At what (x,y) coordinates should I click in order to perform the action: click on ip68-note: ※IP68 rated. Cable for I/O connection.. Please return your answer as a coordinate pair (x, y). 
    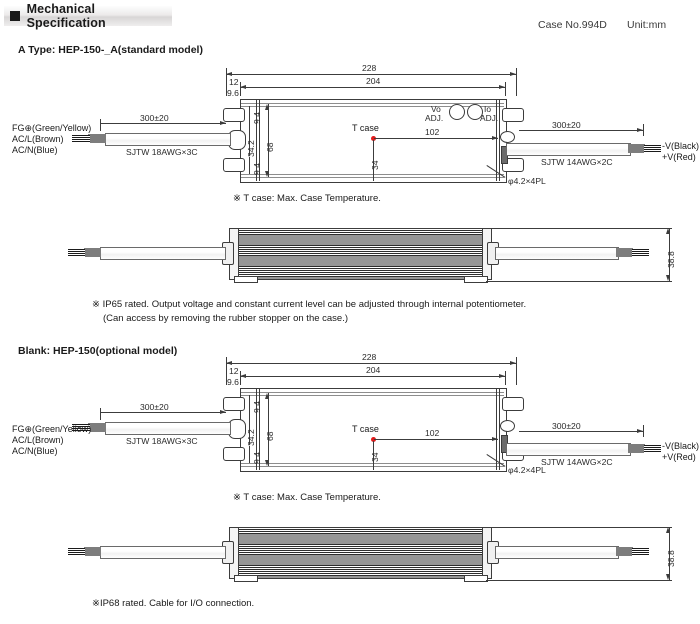
    Looking at the image, I should click on (173, 603).